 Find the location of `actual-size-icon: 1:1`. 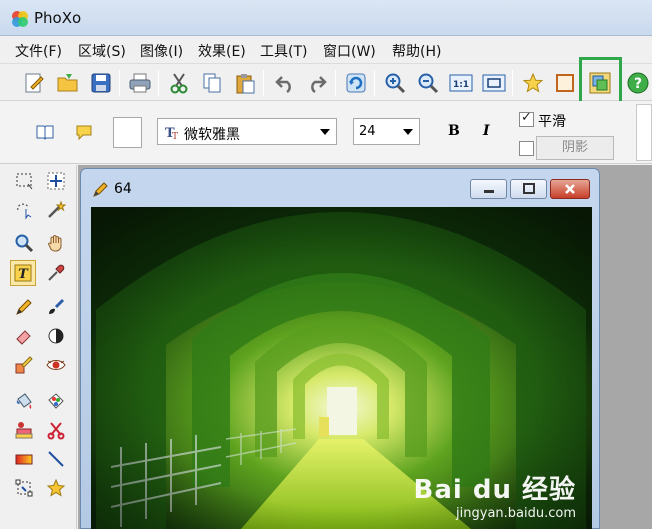

actual-size-icon: 1:1 is located at coordinates (461, 83).